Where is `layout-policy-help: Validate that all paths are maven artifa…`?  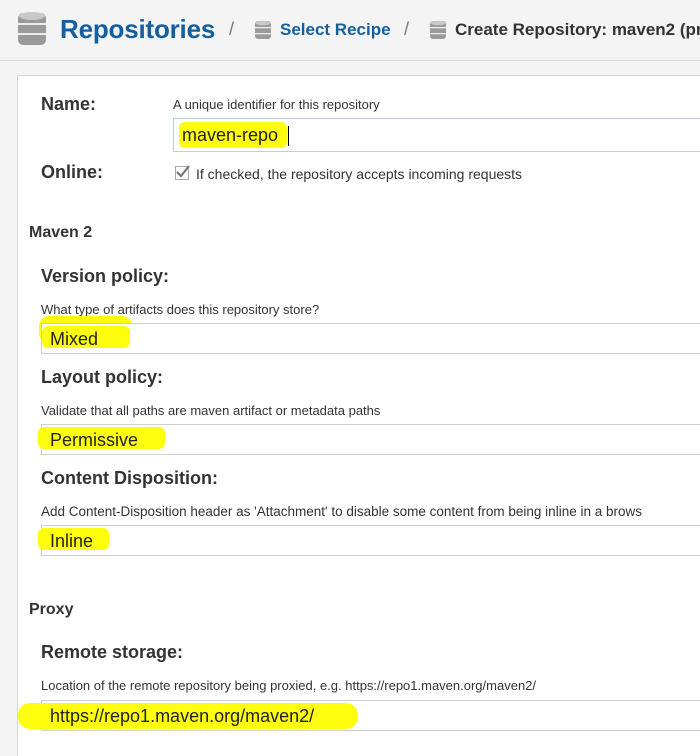 layout-policy-help: Validate that all paths are maven artifa… is located at coordinates (211, 410).